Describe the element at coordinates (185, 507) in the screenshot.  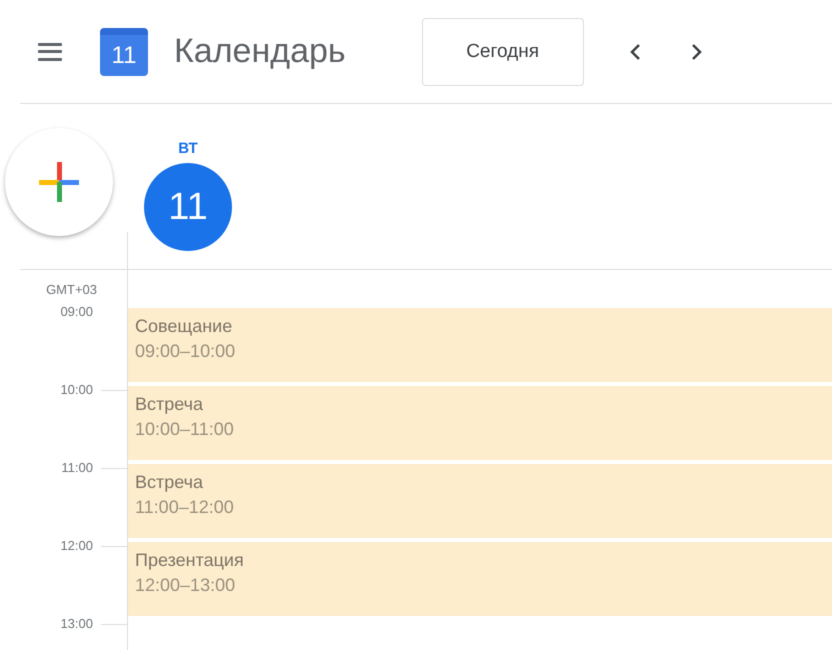
I see `event-time: 11:00–12:00` at that location.